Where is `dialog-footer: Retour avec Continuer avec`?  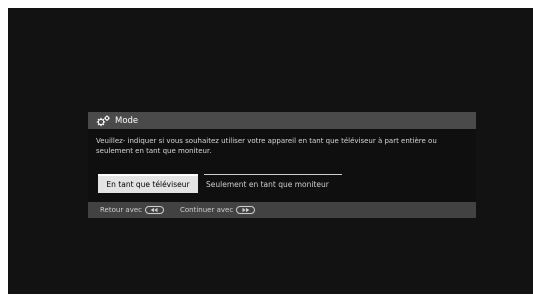 dialog-footer: Retour avec Continuer avec is located at coordinates (282, 210).